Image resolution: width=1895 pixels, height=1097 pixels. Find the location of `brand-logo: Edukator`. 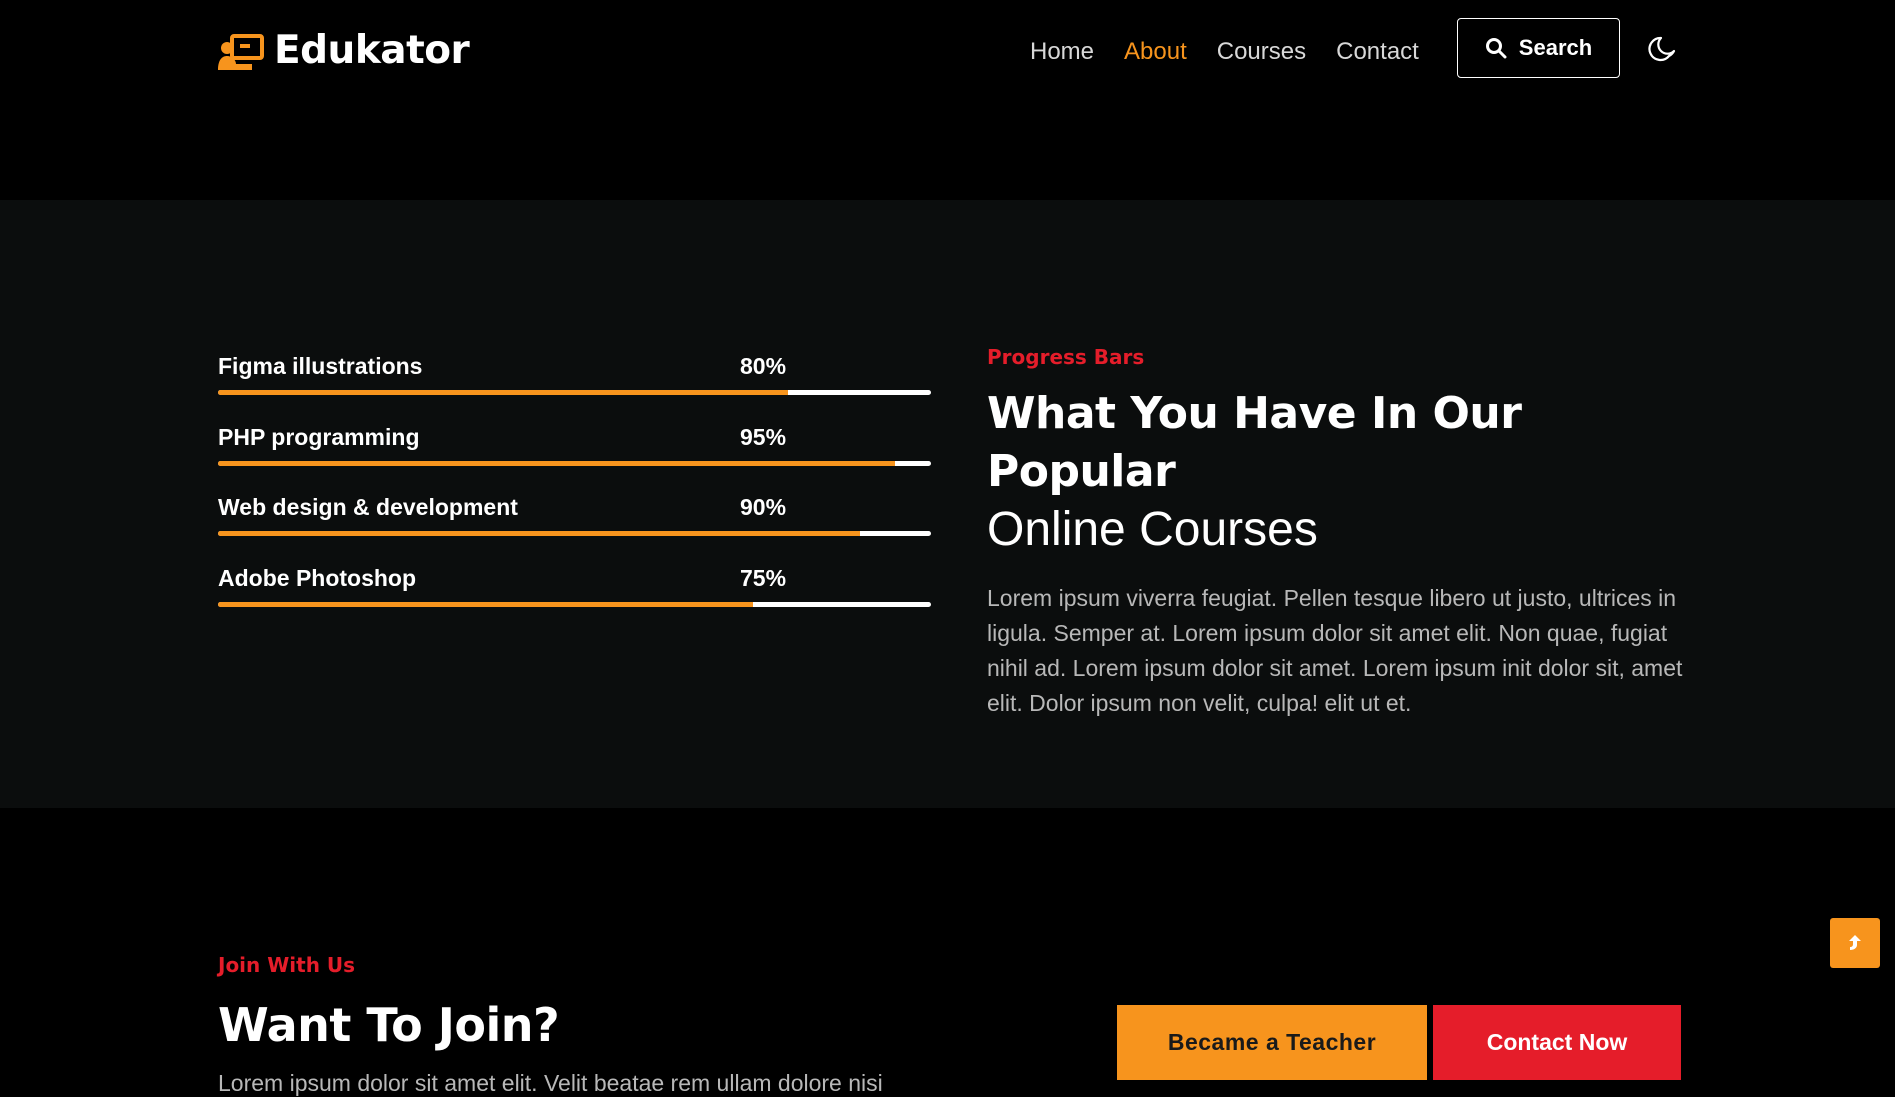

brand-logo: Edukator is located at coordinates (344, 50).